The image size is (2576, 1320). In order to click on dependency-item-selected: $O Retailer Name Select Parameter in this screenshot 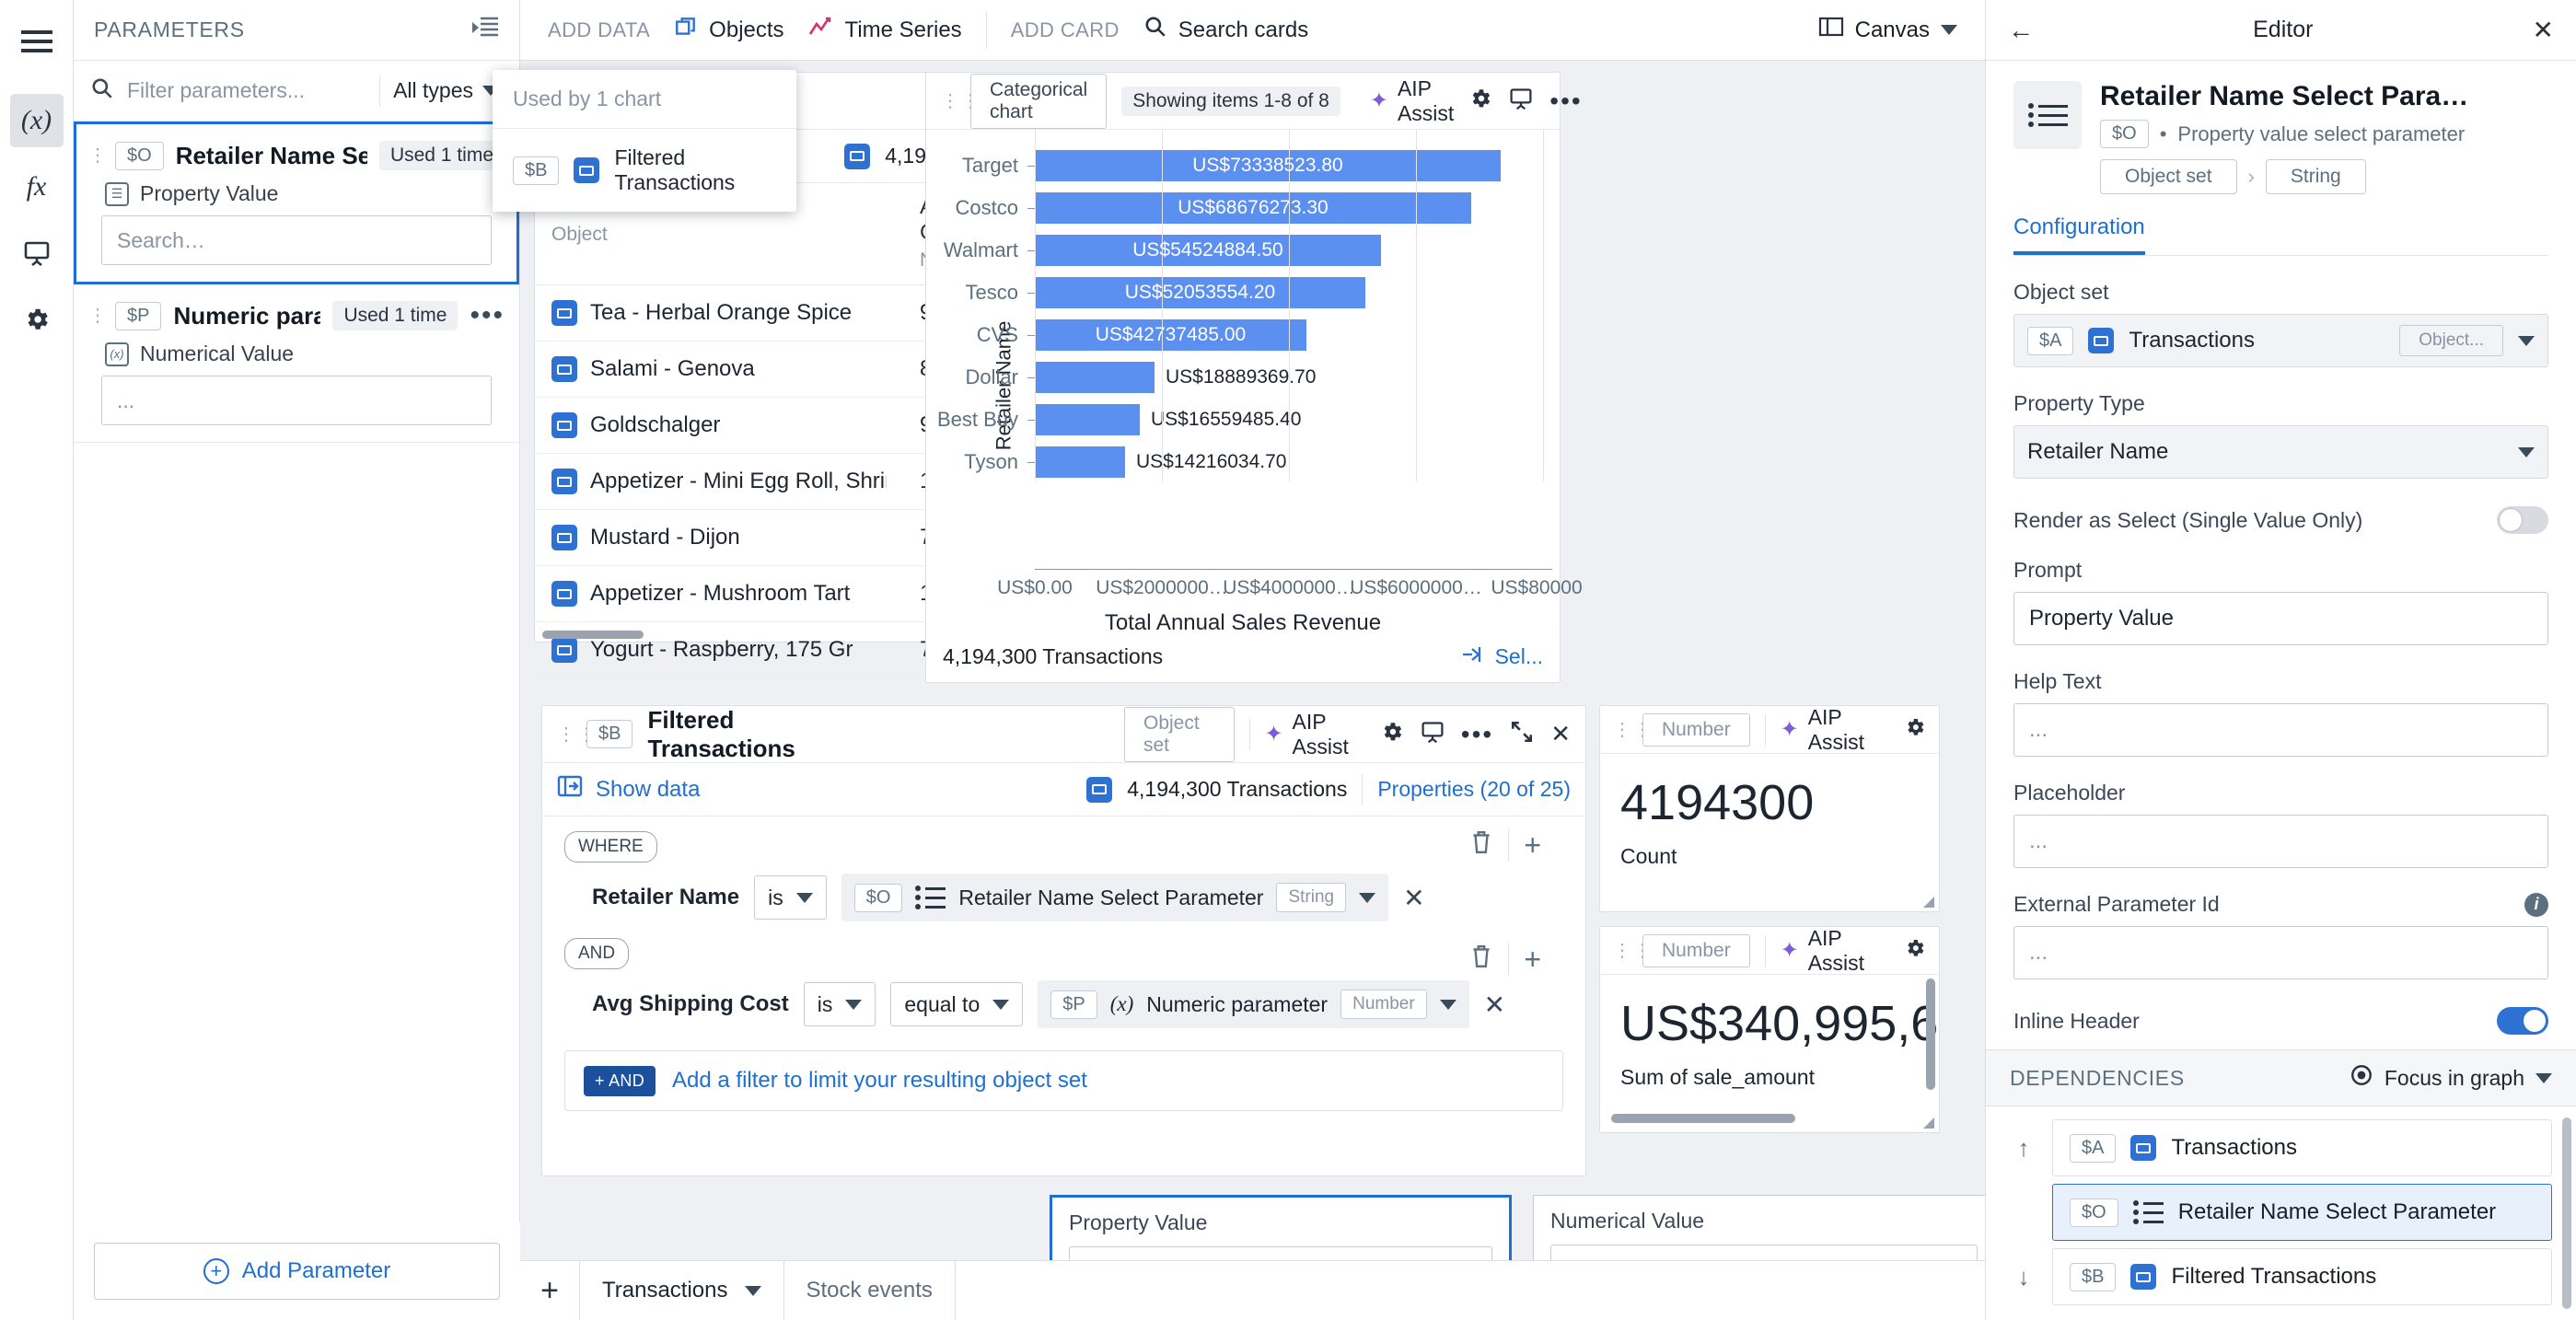, I will do `click(2302, 1212)`.